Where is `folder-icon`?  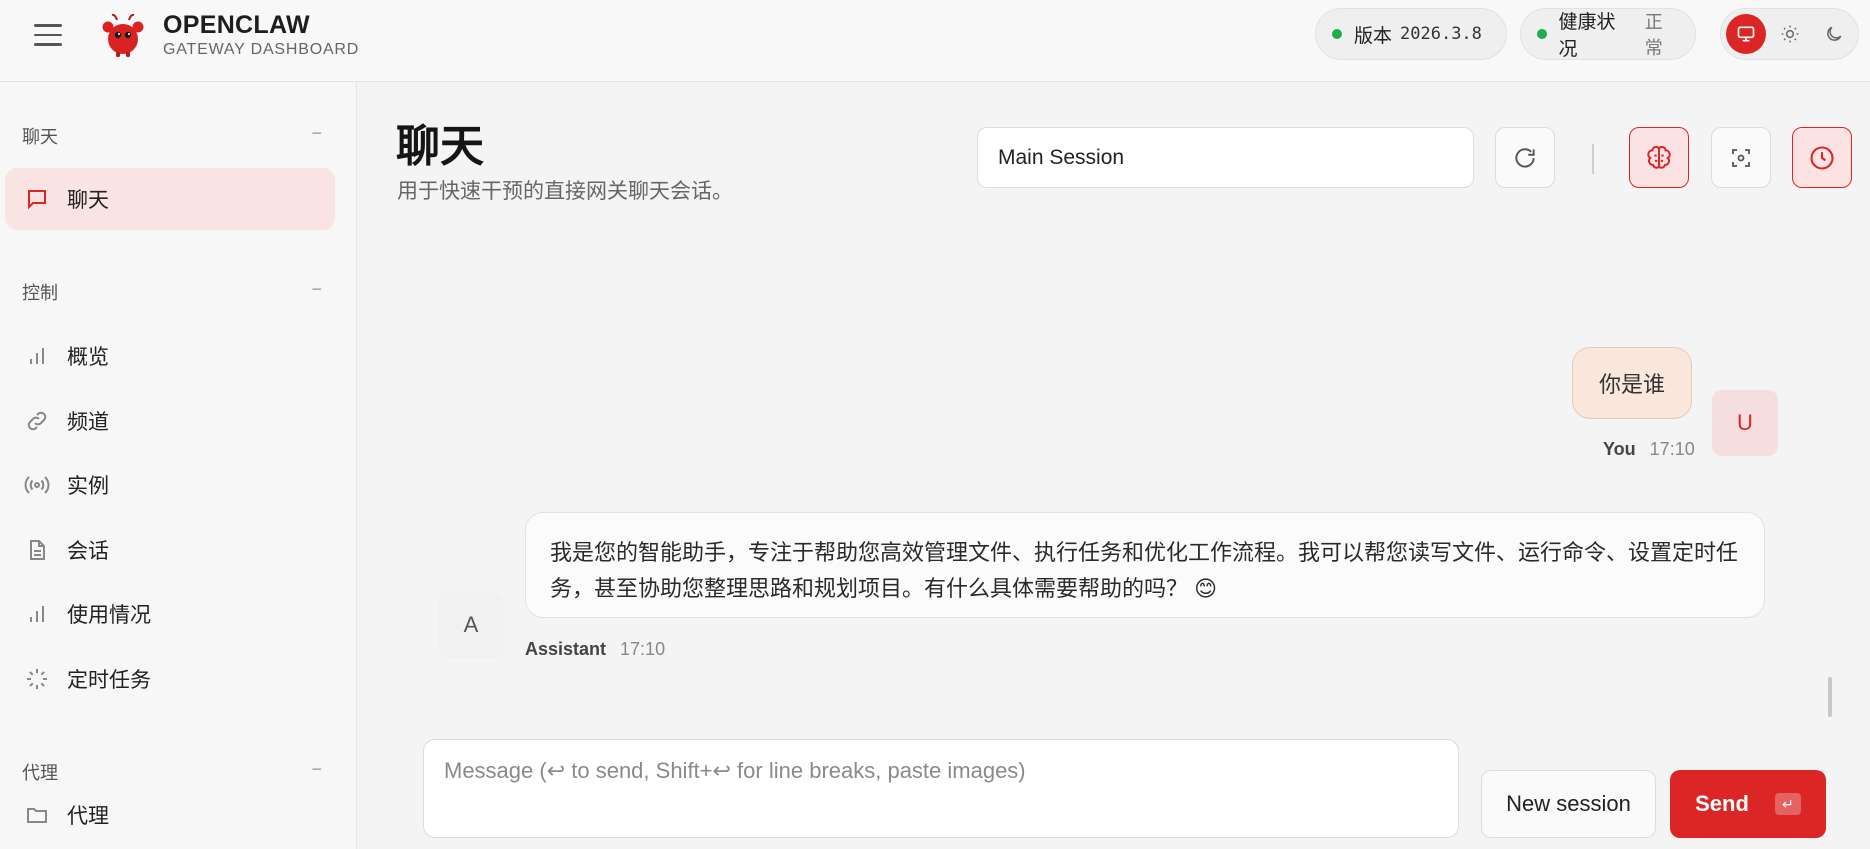
folder-icon is located at coordinates (37, 815).